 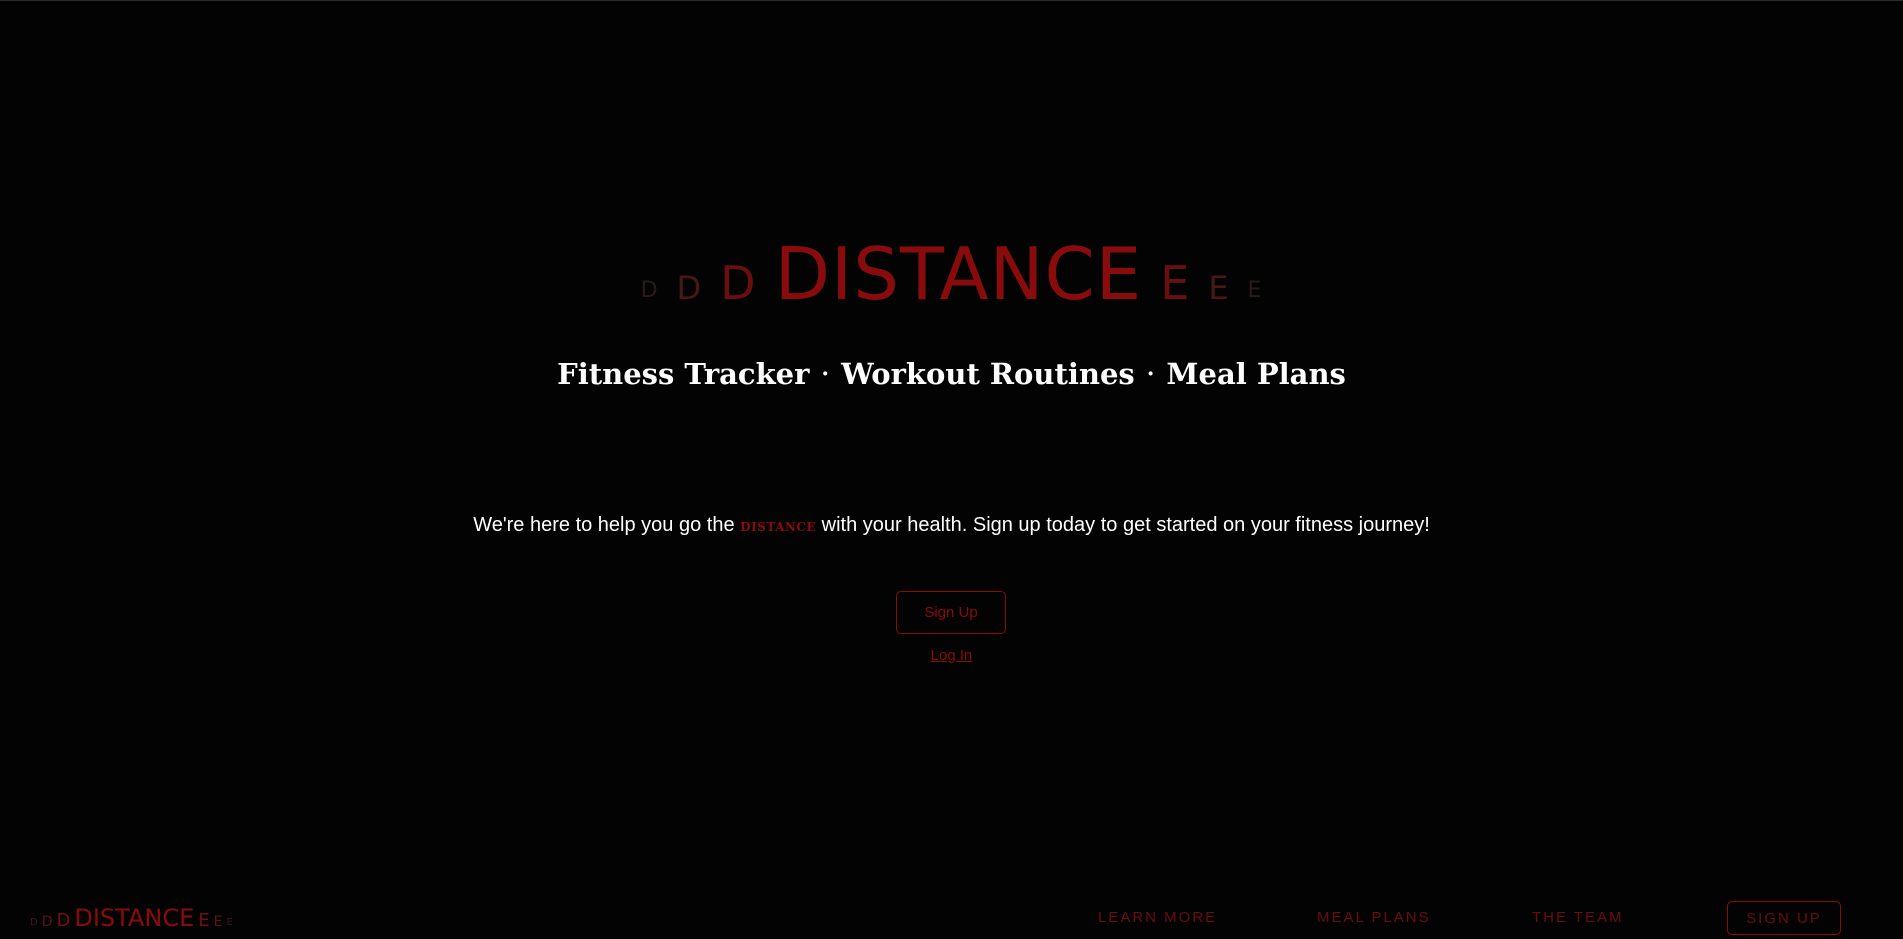 What do you see at coordinates (951, 612) in the screenshot?
I see `sign-up-button: Sign Up` at bounding box center [951, 612].